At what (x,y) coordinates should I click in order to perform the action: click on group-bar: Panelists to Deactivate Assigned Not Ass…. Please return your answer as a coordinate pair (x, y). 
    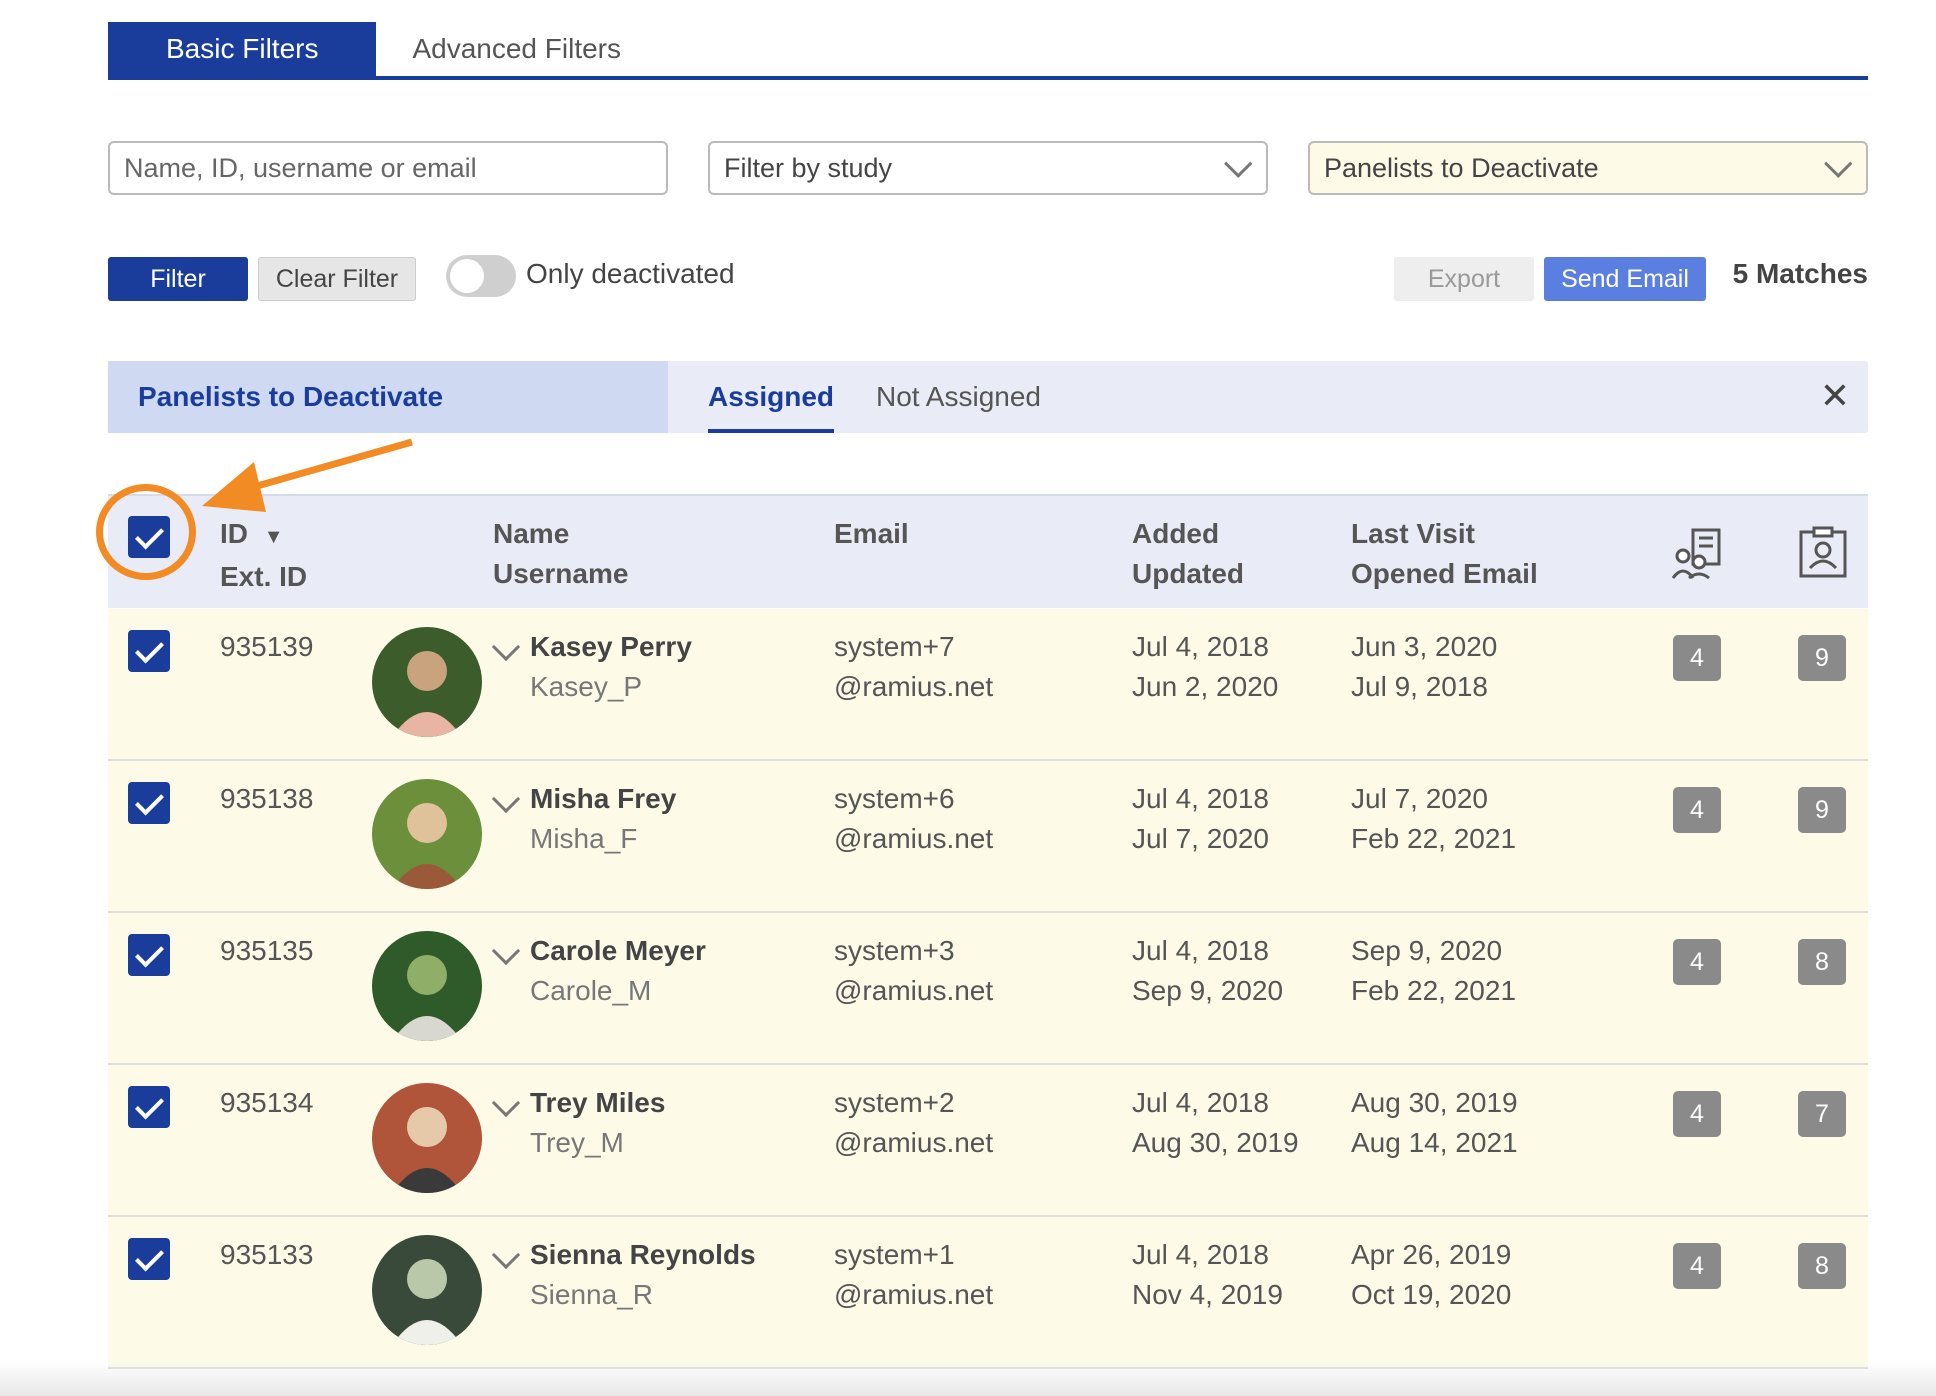
    Looking at the image, I should click on (988, 397).